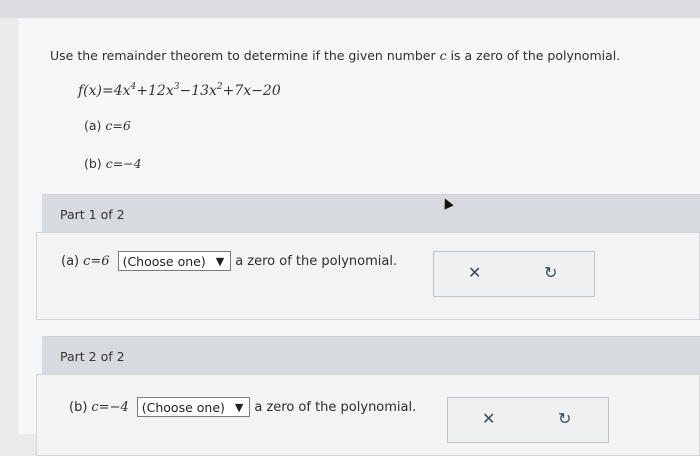 The image size is (700, 456). I want to click on part2-header: Part 2 of 2, so click(371, 355).